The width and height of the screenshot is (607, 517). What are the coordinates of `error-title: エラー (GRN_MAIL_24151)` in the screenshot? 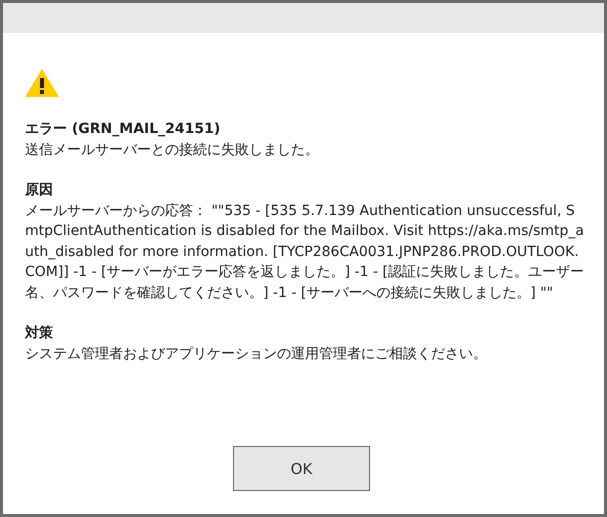 It's located at (123, 129).